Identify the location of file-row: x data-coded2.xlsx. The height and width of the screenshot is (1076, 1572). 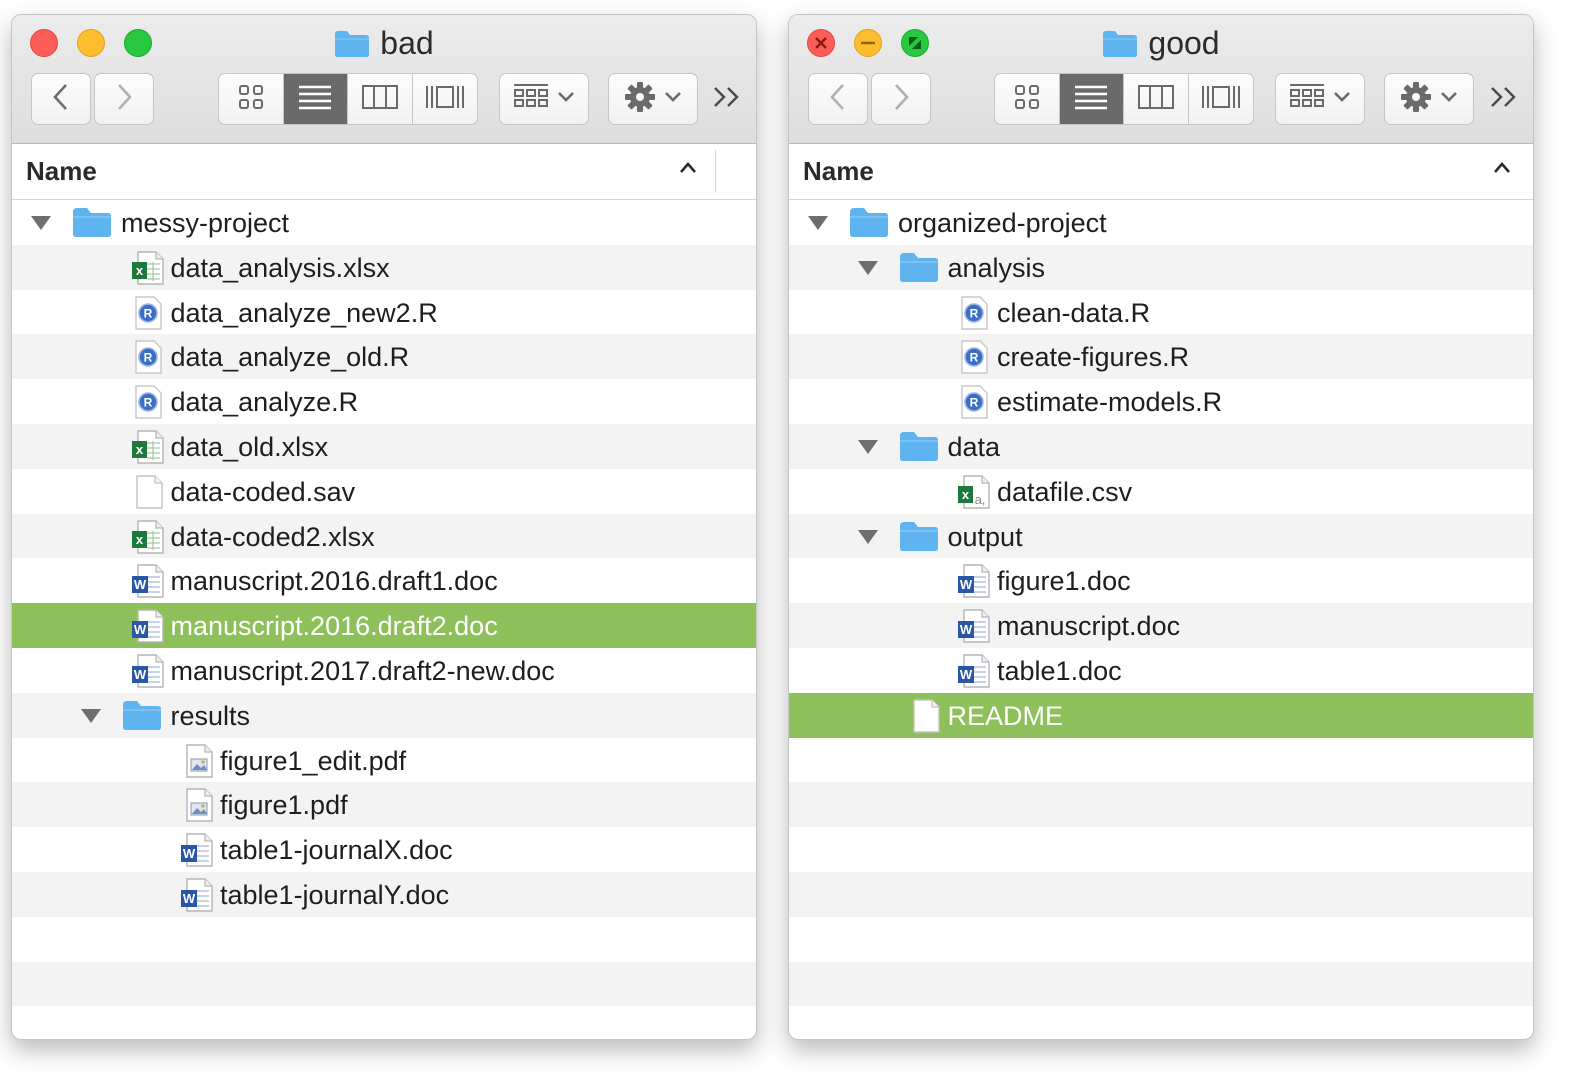
(384, 536).